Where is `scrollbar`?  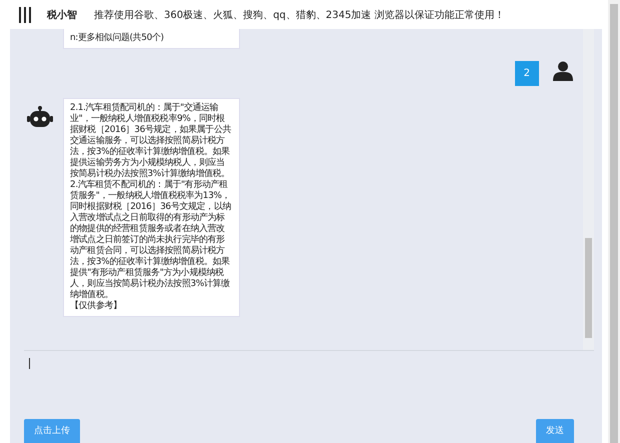 scrollbar is located at coordinates (588, 189).